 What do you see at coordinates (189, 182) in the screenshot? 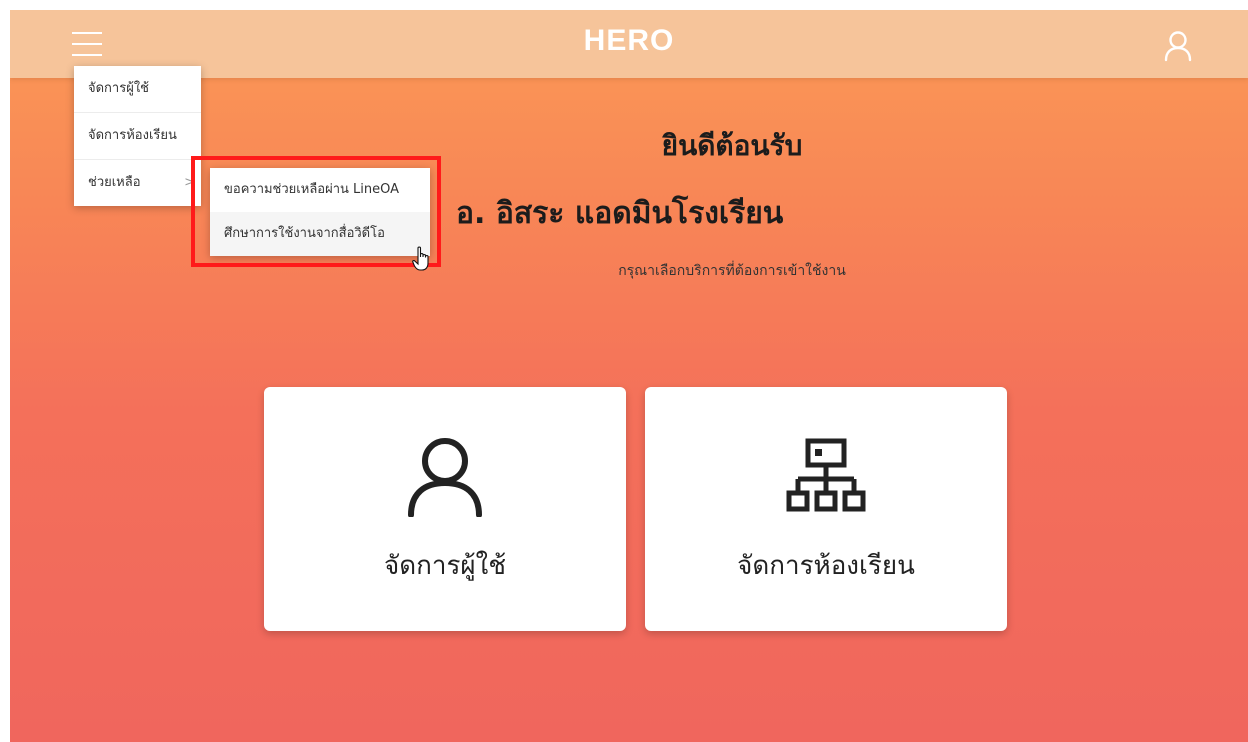
I see `chevron-right-icon: >` at bounding box center [189, 182].